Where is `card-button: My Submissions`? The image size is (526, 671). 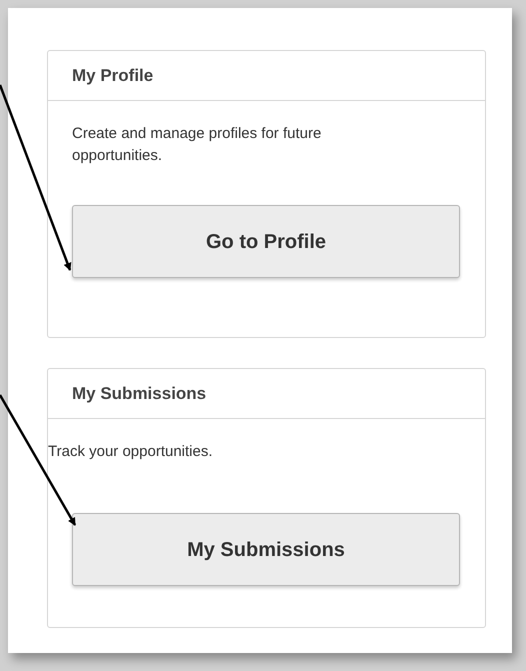
card-button: My Submissions is located at coordinates (266, 549).